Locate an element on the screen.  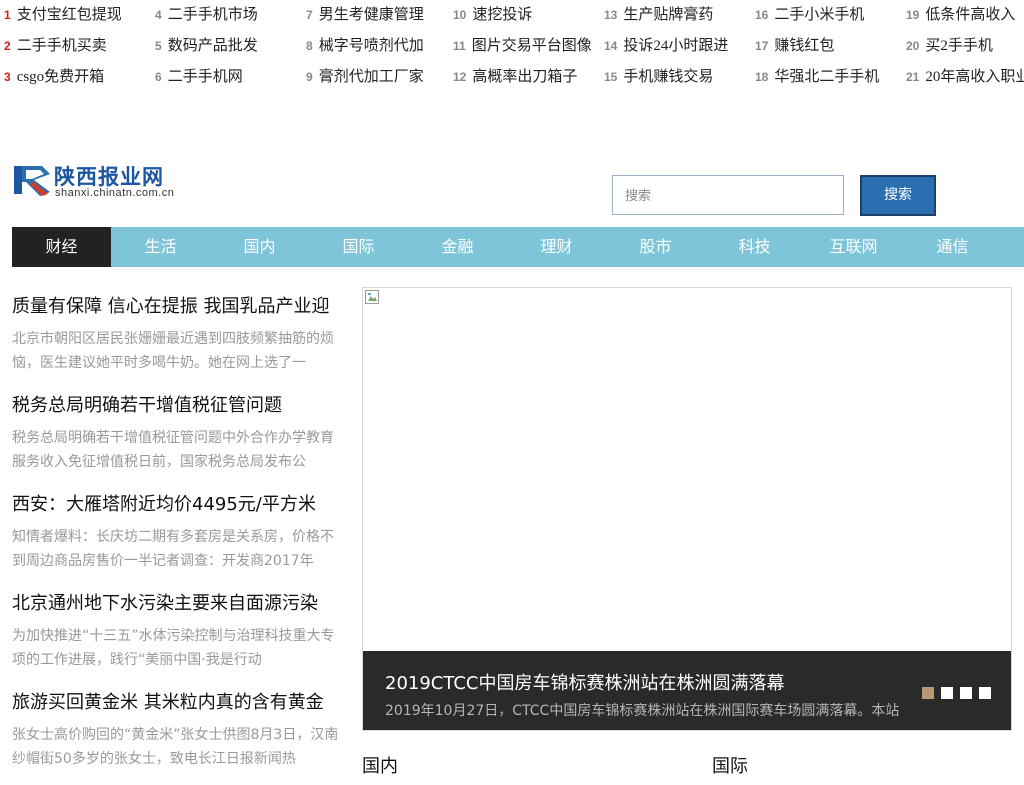
hot-keyword-item: 4 二手手机市场 is located at coordinates (206, 15).